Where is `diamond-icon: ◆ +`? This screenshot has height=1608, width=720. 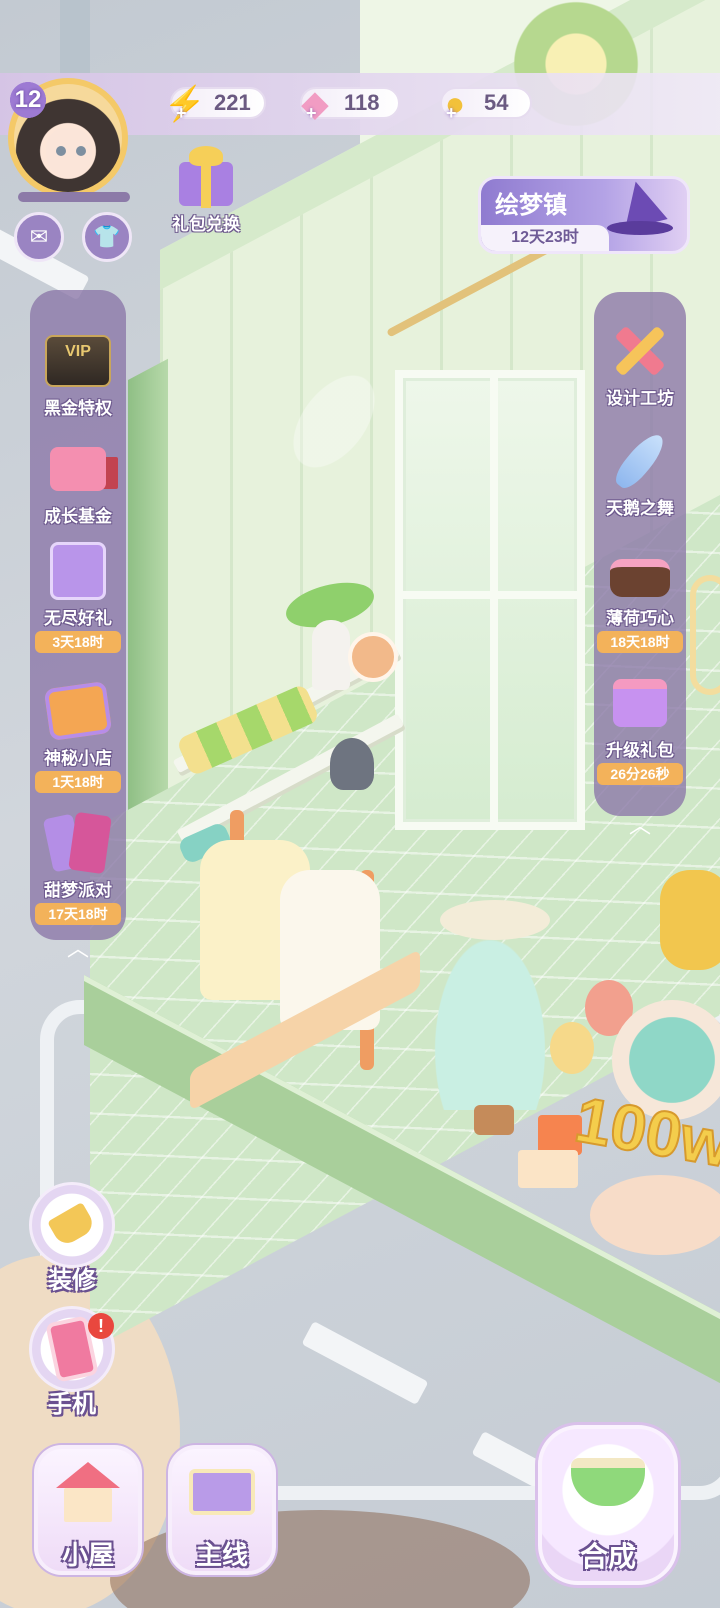
diamond-icon: ◆ + is located at coordinates (315, 104).